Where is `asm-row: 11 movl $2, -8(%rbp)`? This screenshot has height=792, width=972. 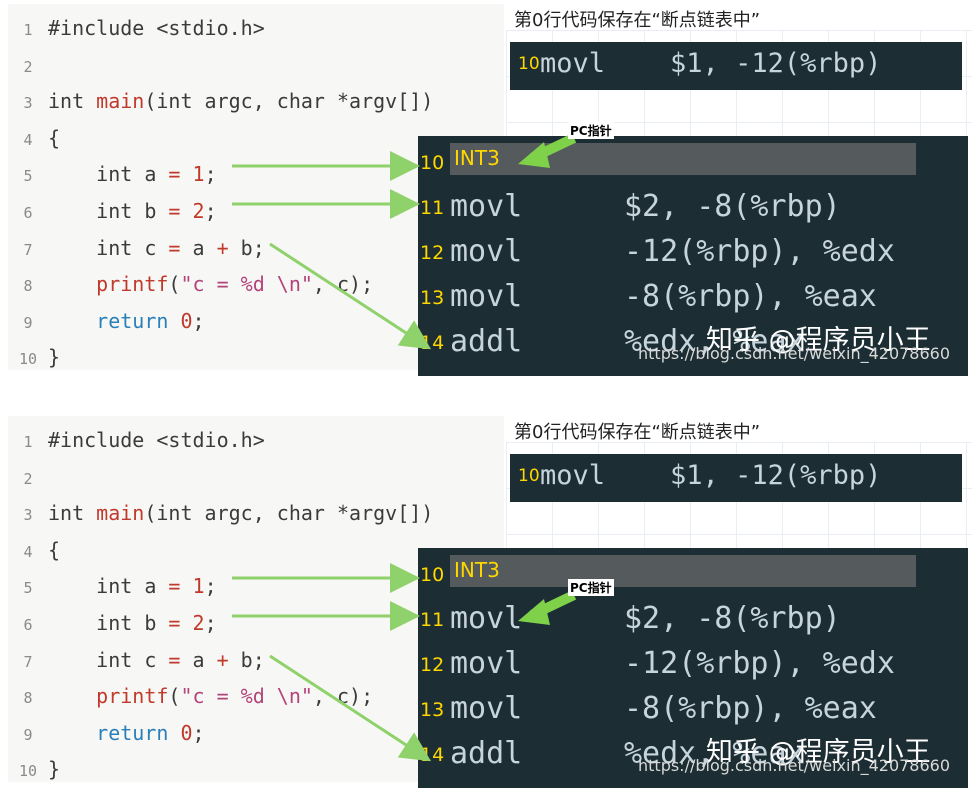 asm-row: 11 movl $2, -8(%rbp) is located at coordinates (693, 621).